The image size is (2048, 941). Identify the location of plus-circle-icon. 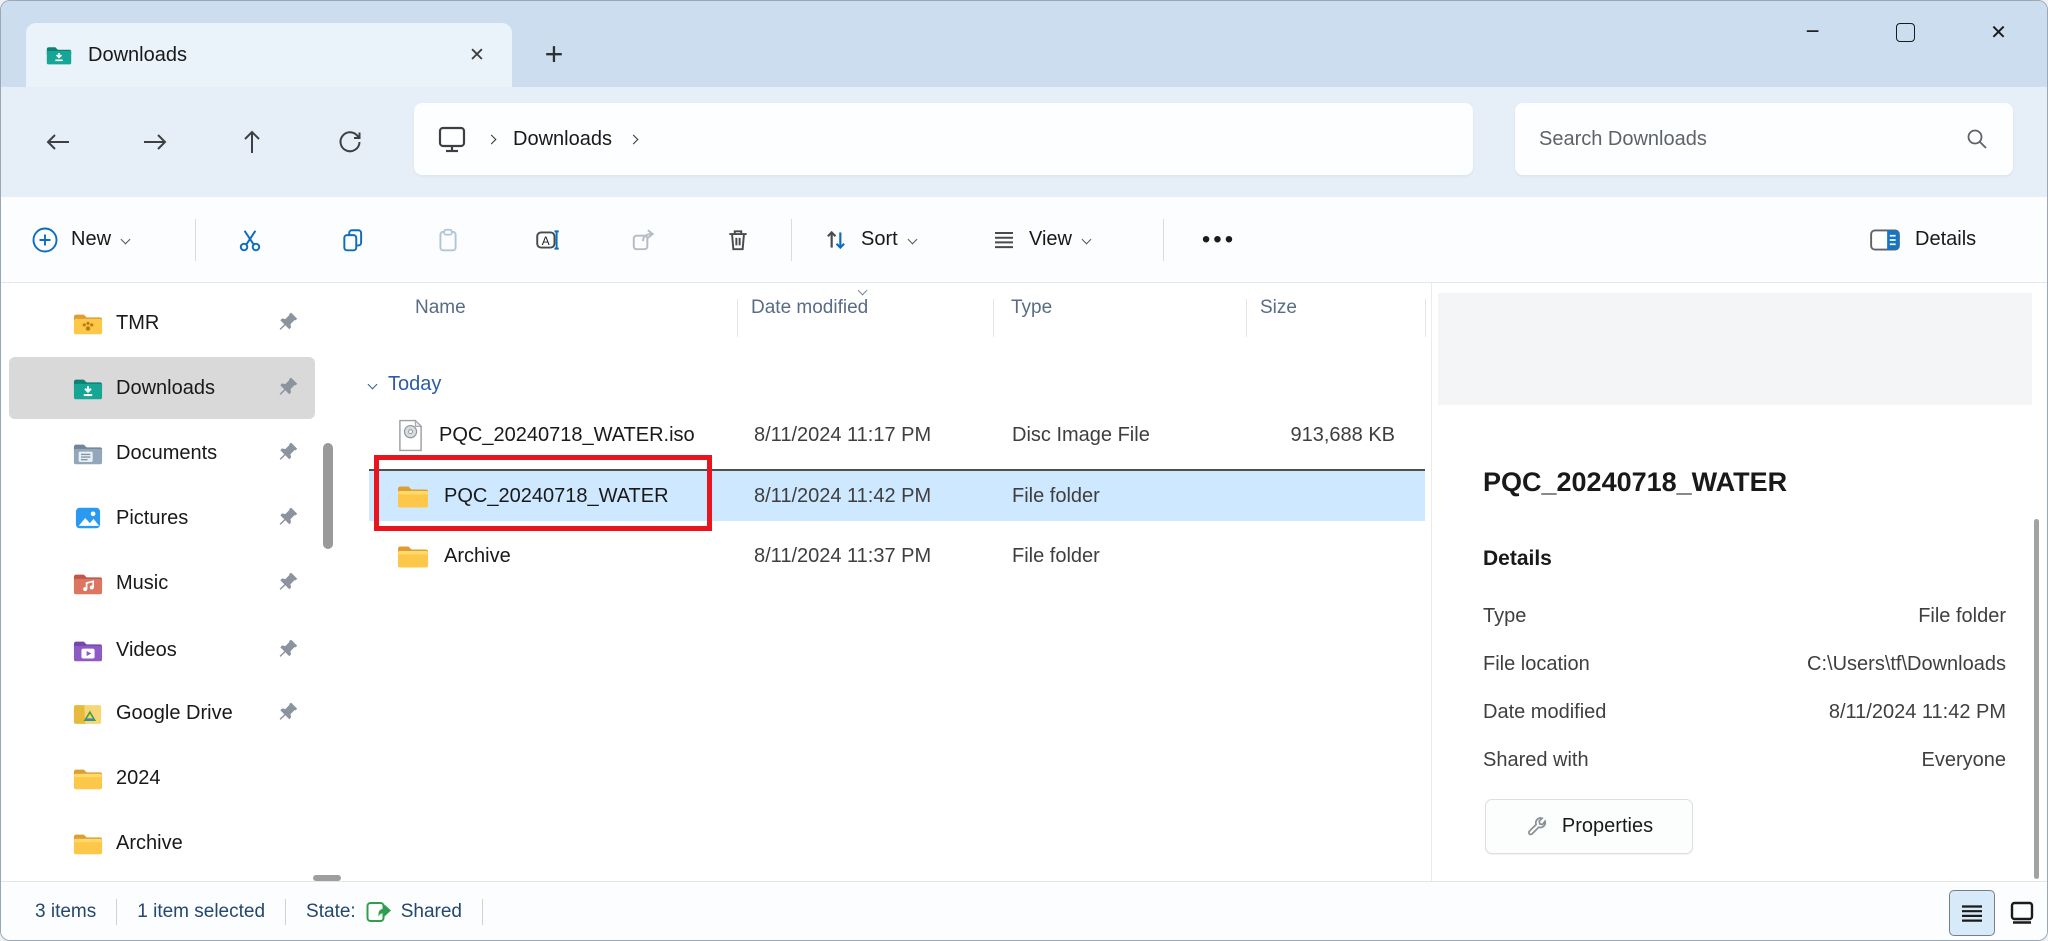
(45, 240).